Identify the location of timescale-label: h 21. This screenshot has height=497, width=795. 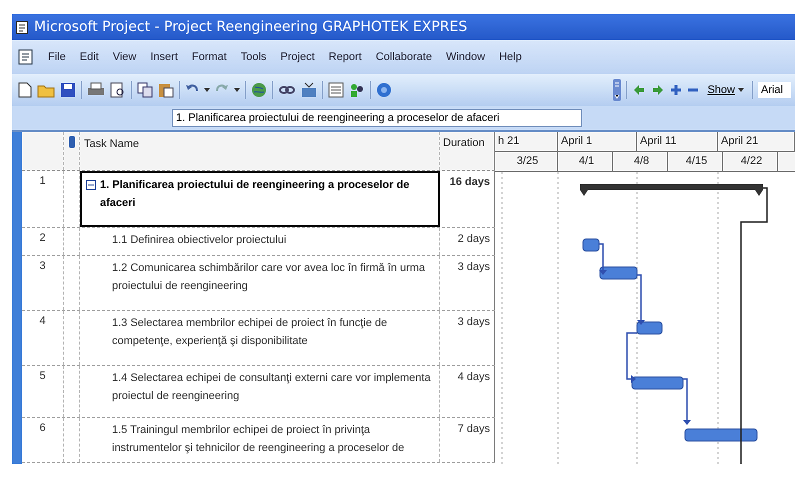
(526, 141).